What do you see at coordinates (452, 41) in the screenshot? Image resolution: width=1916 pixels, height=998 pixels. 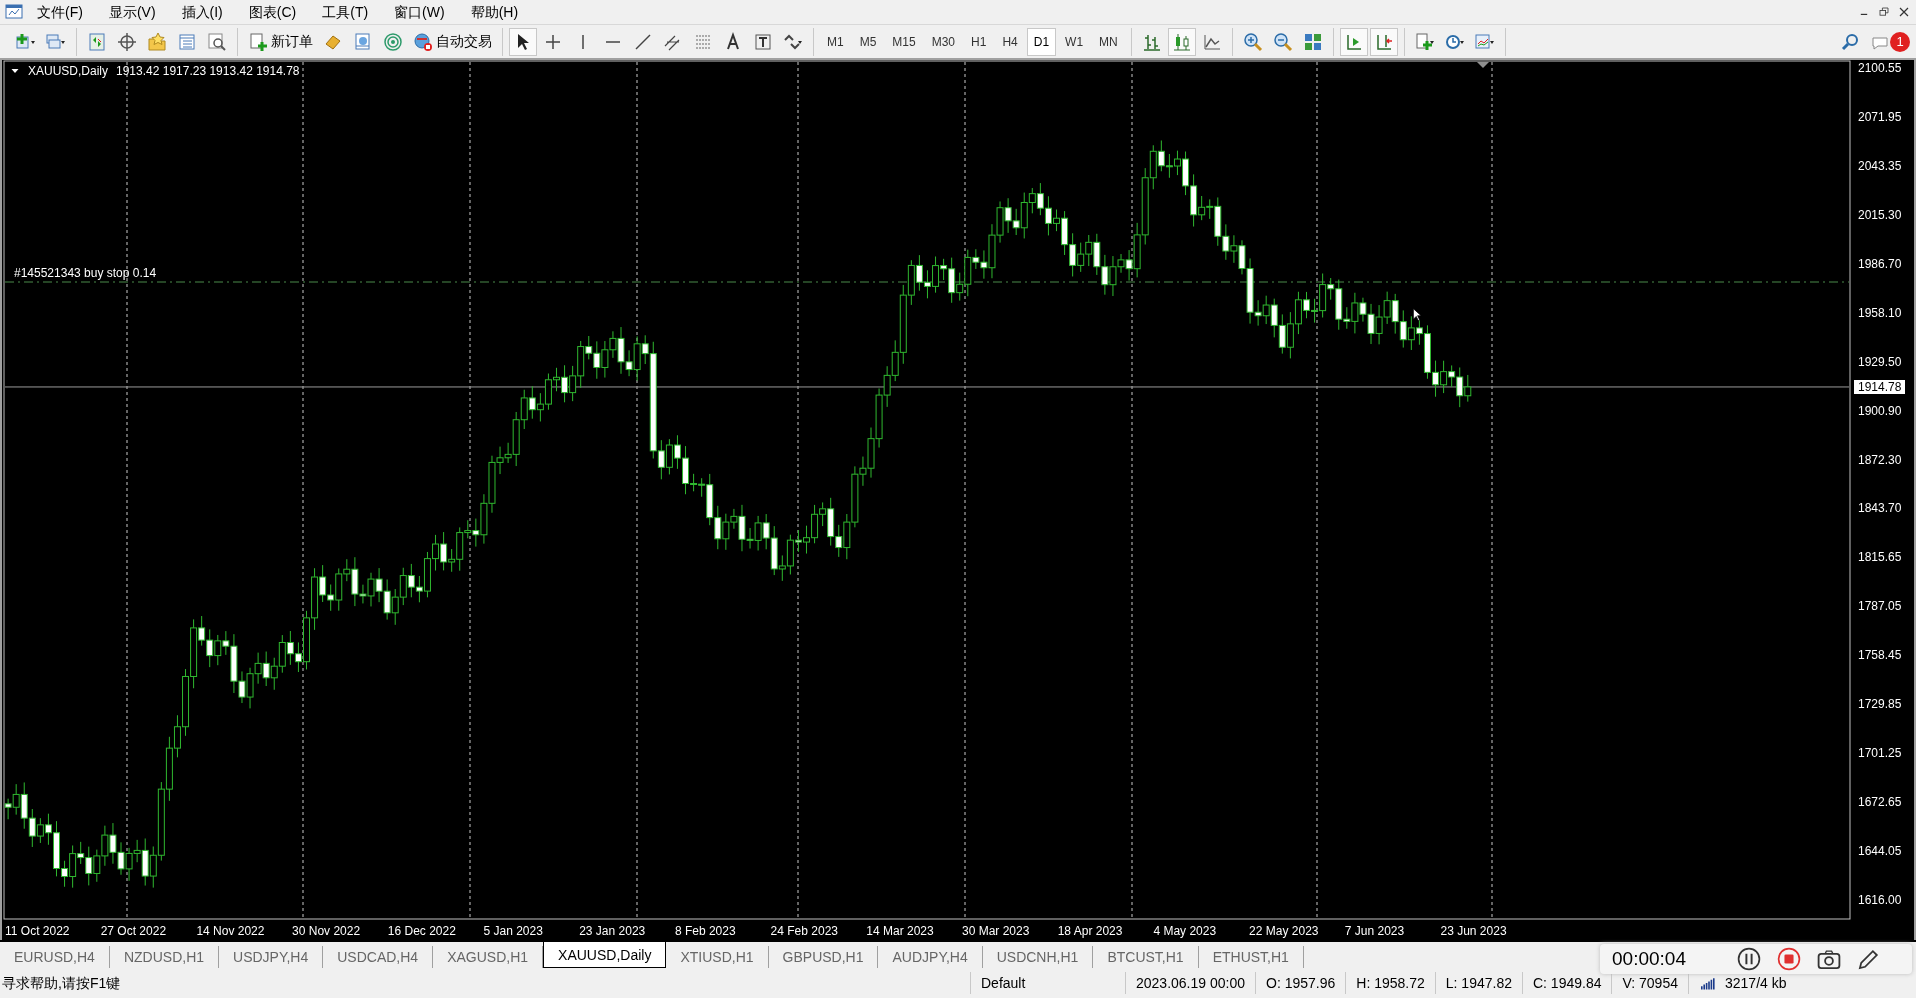 I see `auto-trading-button: 自动交易` at bounding box center [452, 41].